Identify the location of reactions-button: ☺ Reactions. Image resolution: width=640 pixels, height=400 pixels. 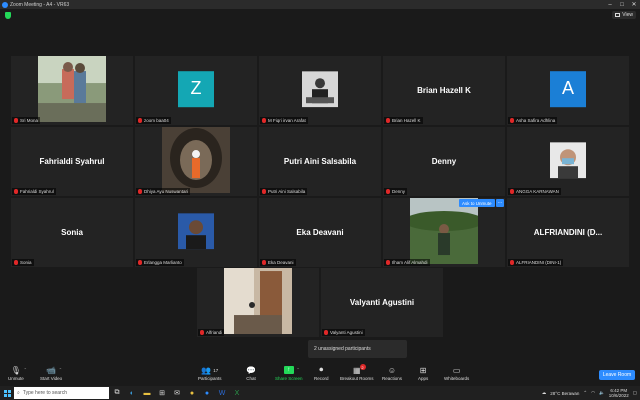
(392, 373).